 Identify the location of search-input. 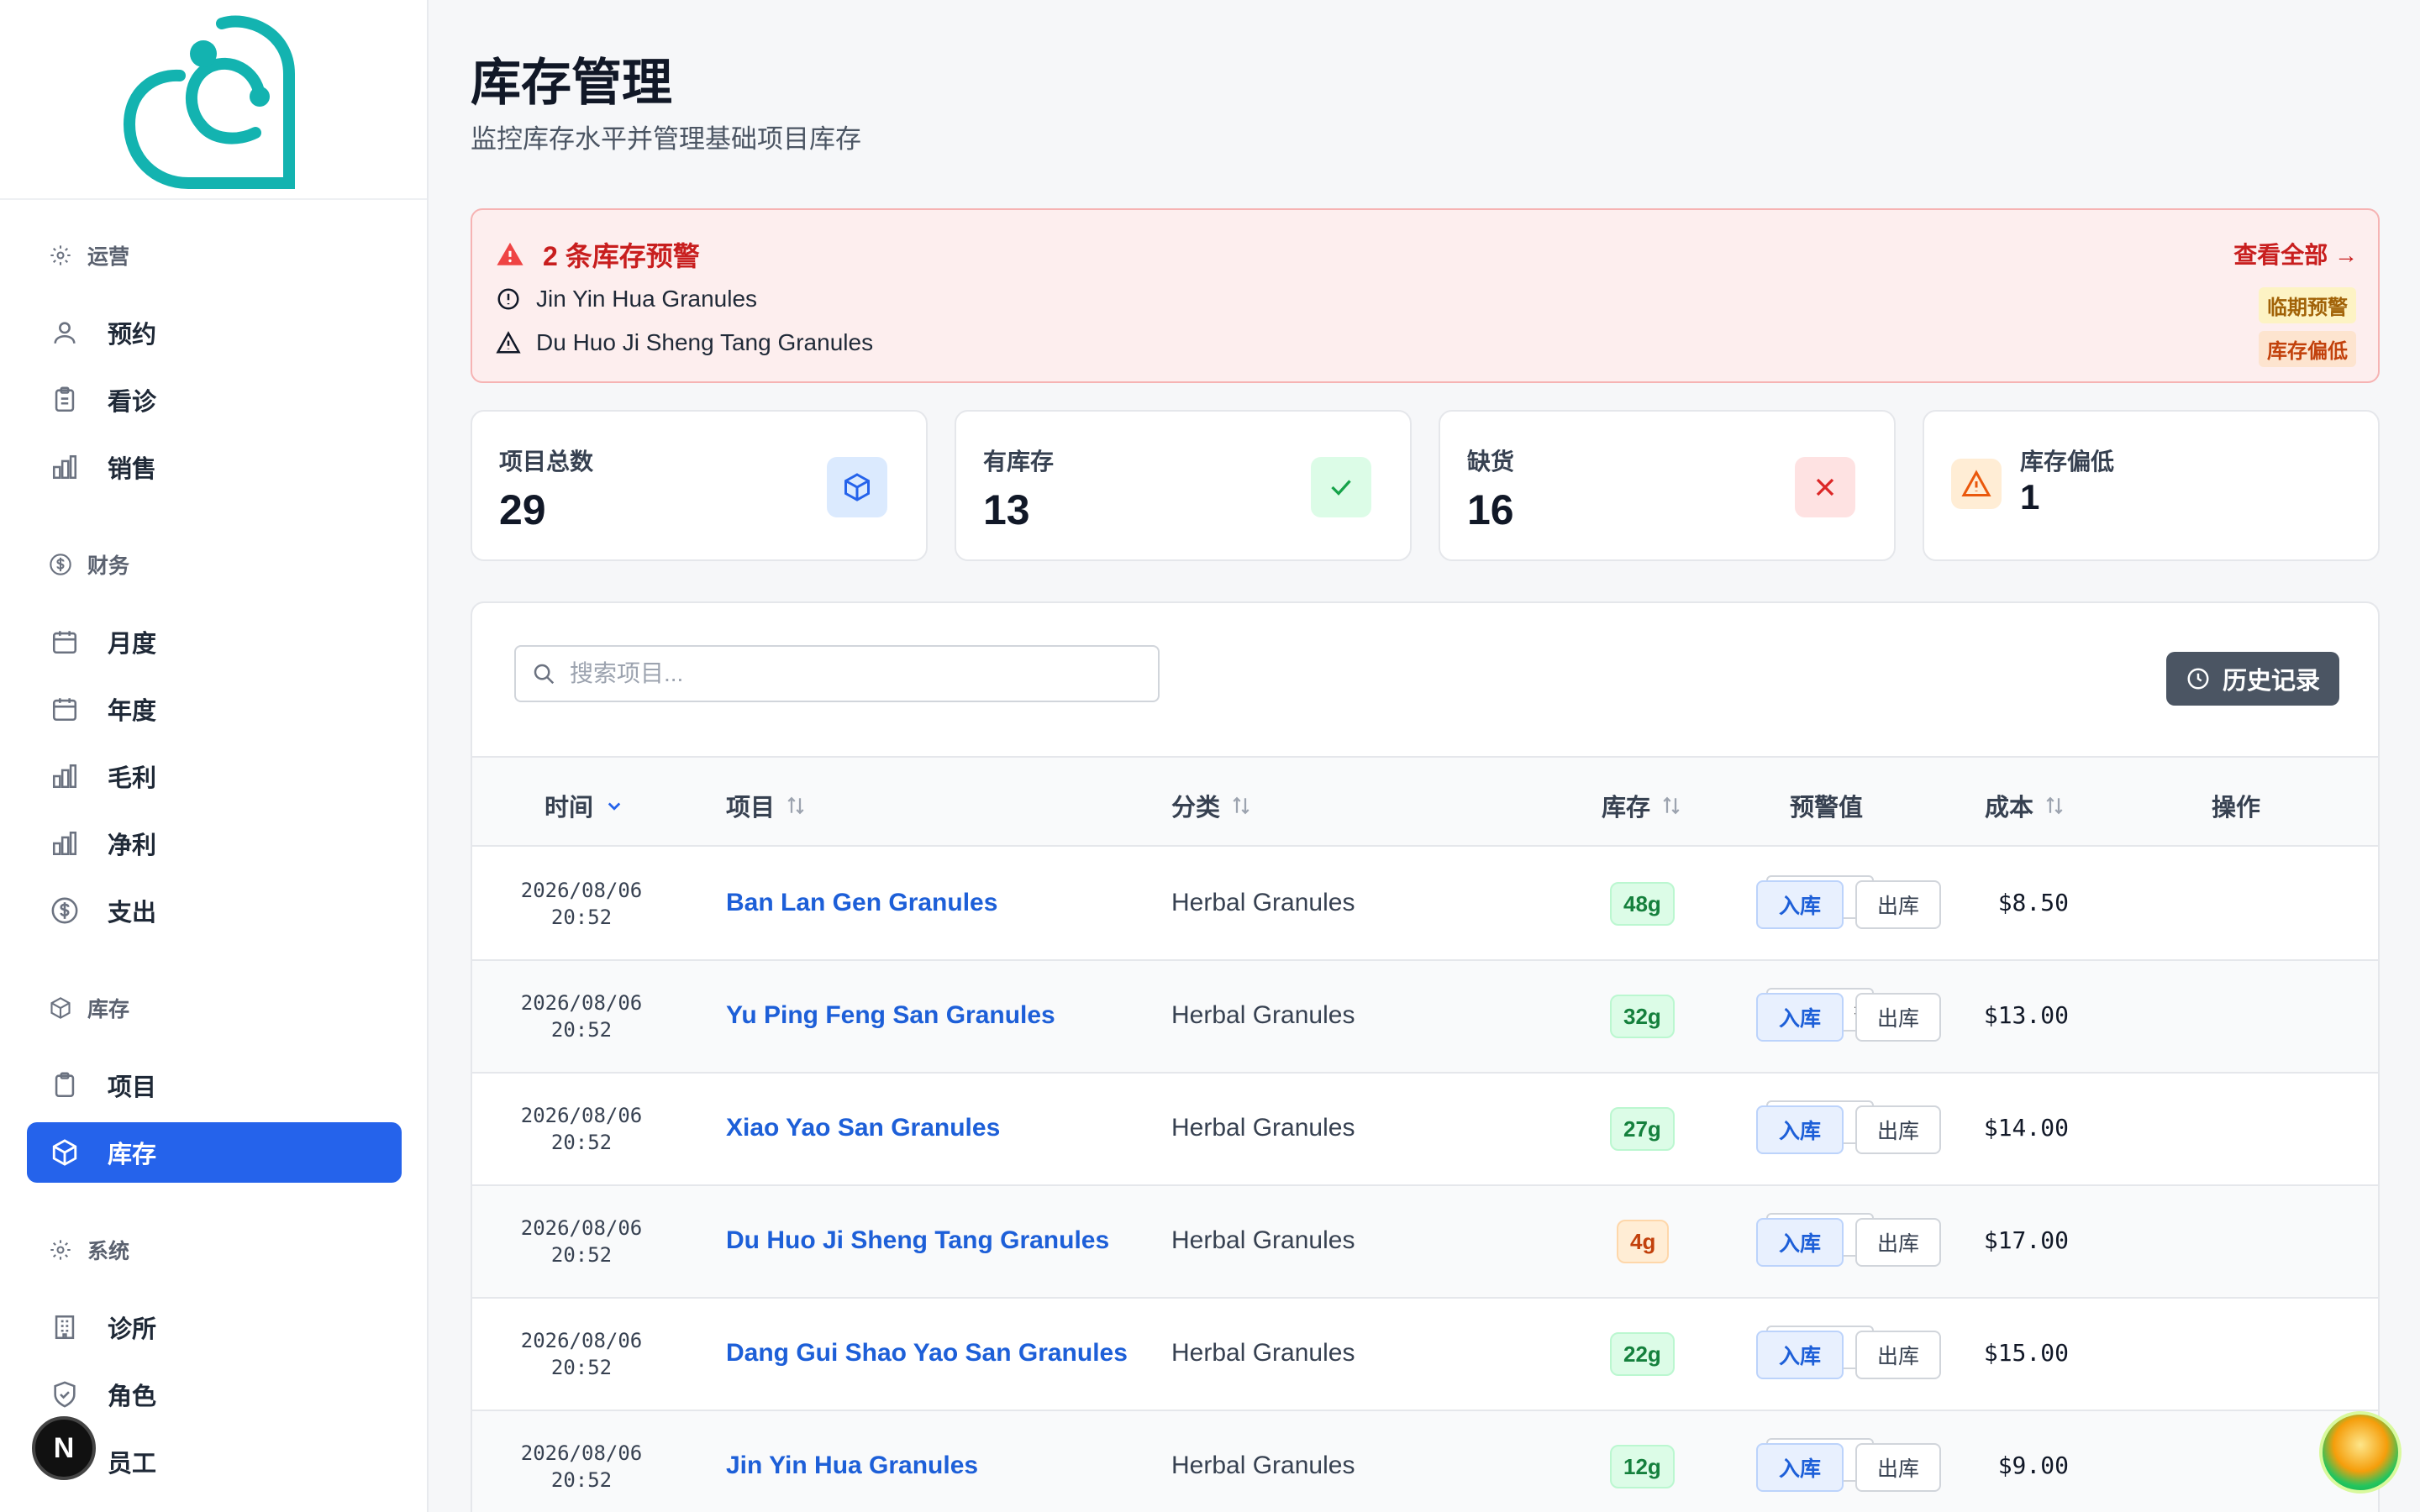
(855, 673).